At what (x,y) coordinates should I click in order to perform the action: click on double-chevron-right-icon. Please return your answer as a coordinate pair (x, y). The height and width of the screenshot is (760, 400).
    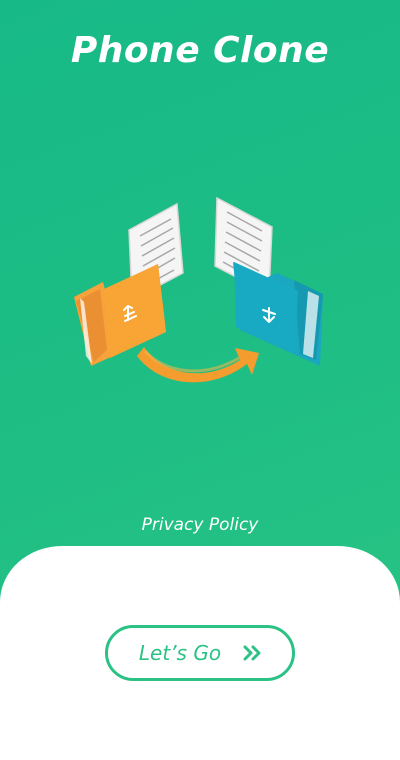
    Looking at the image, I should click on (252, 653).